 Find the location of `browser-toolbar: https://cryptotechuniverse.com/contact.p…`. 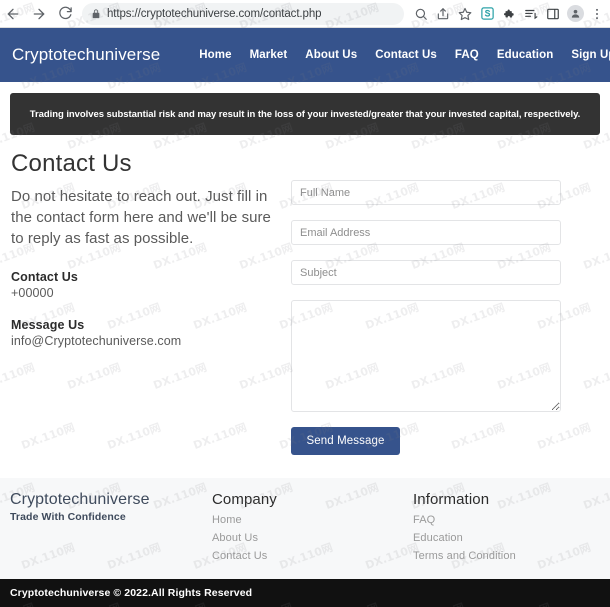

browser-toolbar: https://cryptotechuniverse.com/contact.p… is located at coordinates (305, 14).